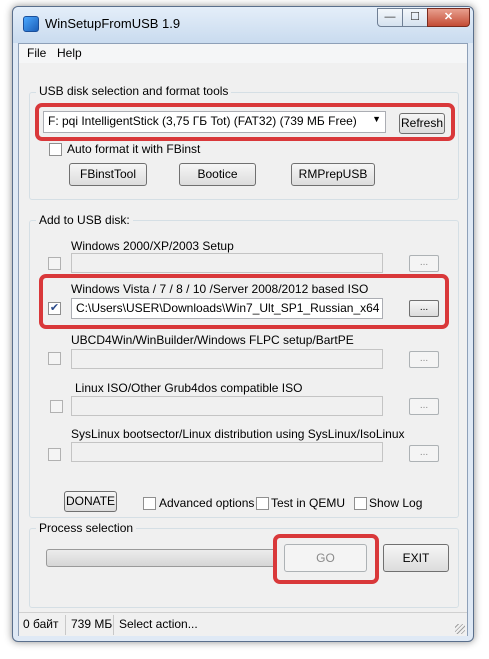 The image size is (489, 659). Describe the element at coordinates (90, 501) in the screenshot. I see `donate-button: DONATE` at that location.